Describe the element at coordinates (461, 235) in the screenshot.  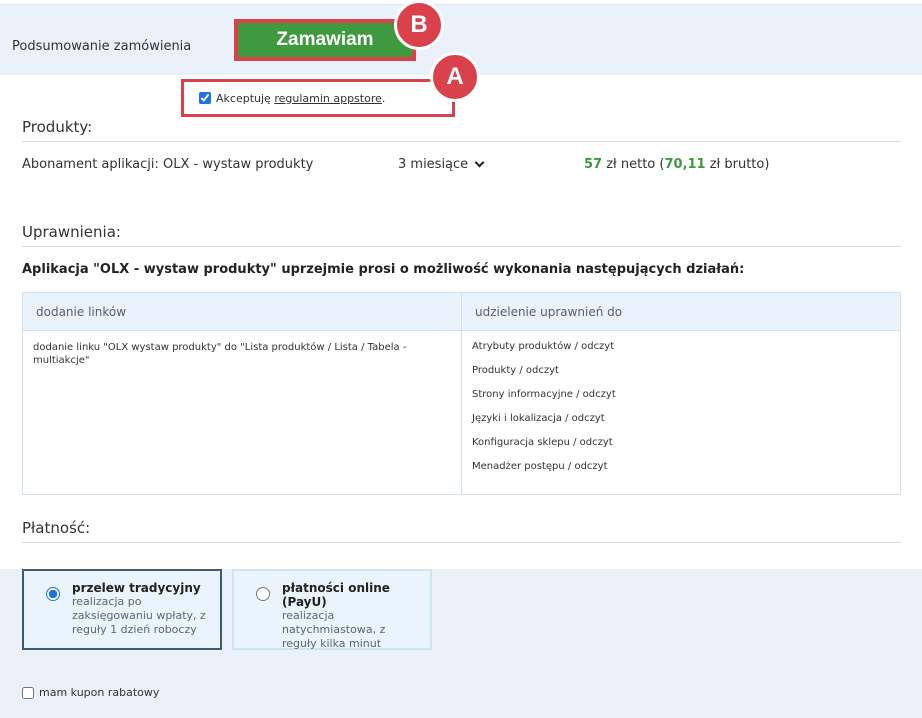
I see `permissions-heading: Uprawnienia:` at that location.